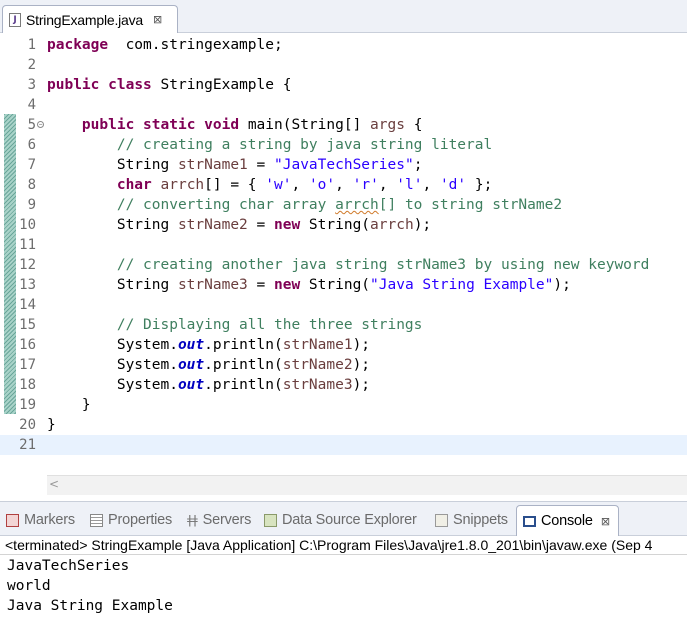  What do you see at coordinates (90, 19) in the screenshot?
I see `editor-tab-stringexample: J StringExample.java ⊠` at bounding box center [90, 19].